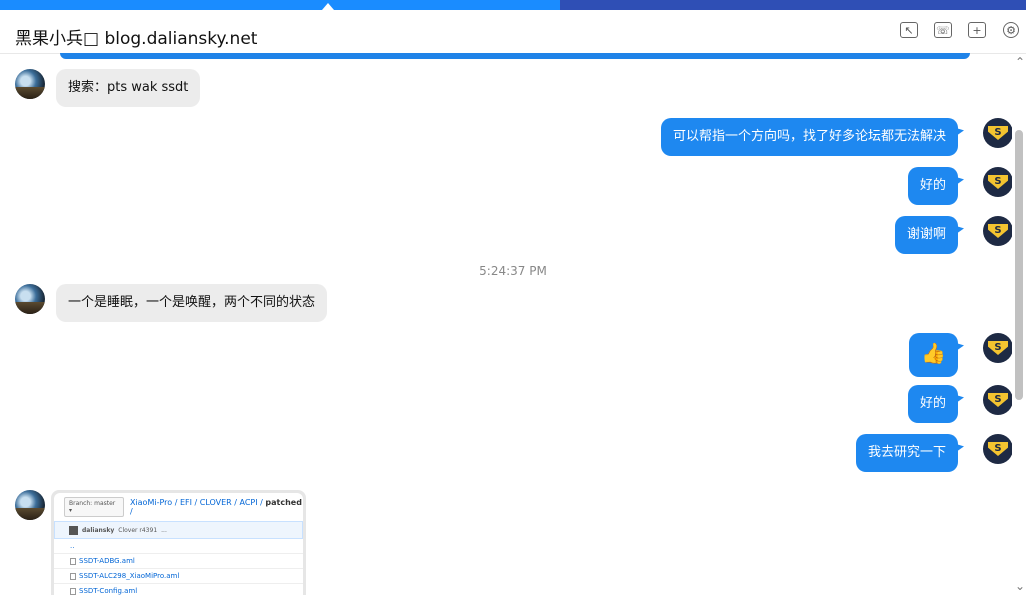 Image resolution: width=1026 pixels, height=599 pixels. What do you see at coordinates (906, 453) in the screenshot?
I see `message-bubble-outgoing: 我去研究一下` at bounding box center [906, 453].